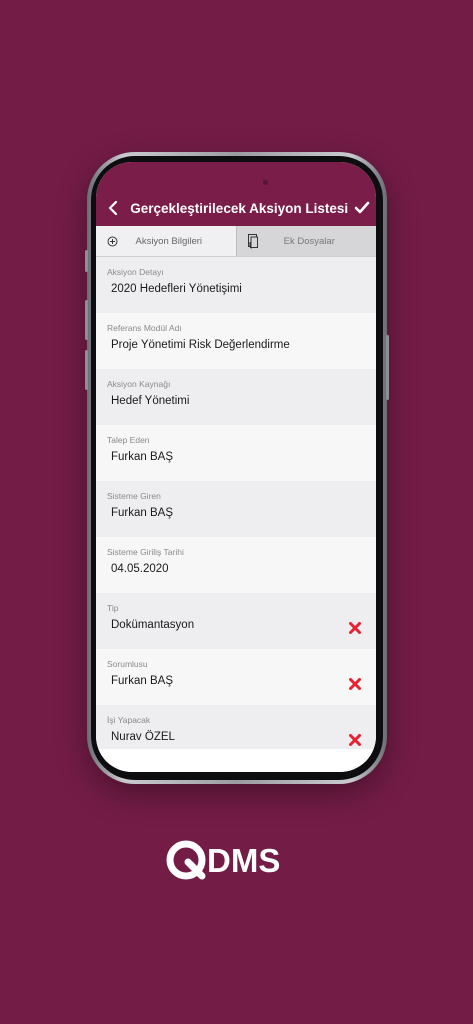 The image size is (473, 1024). I want to click on phone-volume-up, so click(86, 320).